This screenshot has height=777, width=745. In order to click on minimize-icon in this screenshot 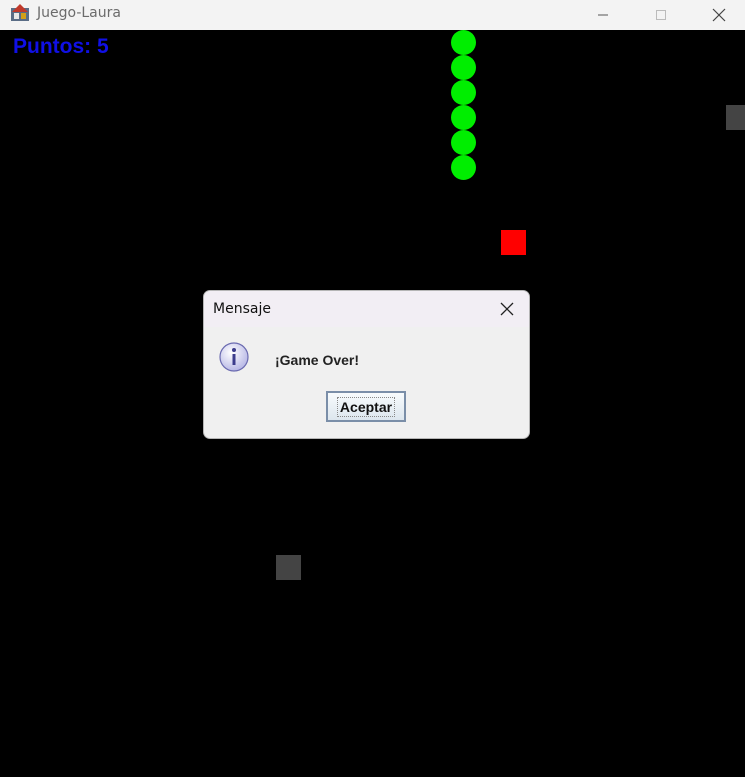, I will do `click(603, 15)`.